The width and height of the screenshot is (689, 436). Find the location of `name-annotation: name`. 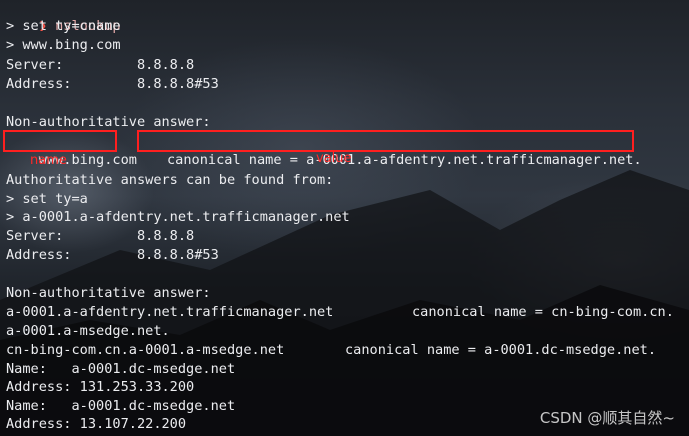

name-annotation: name is located at coordinates (48, 160).